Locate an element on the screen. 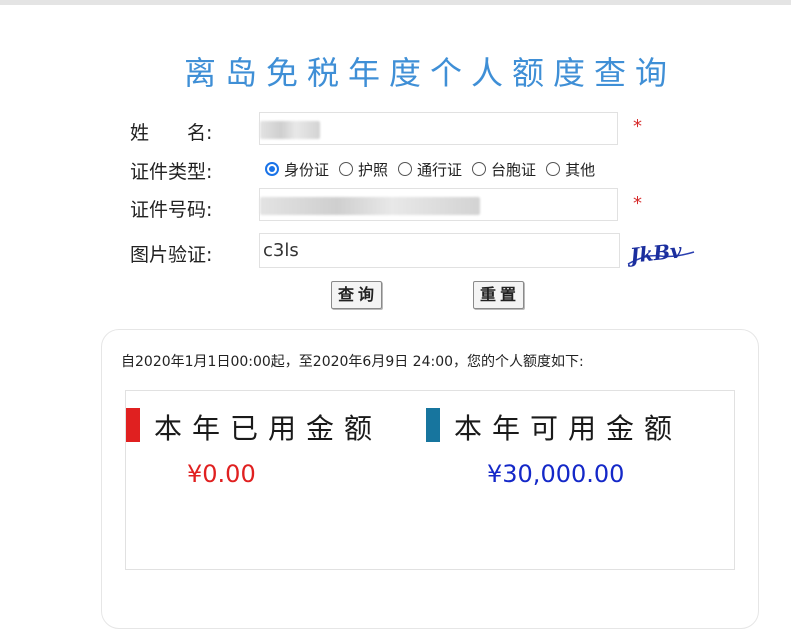 This screenshot has width=791, height=629. captcha-input: c3ls is located at coordinates (439, 250).